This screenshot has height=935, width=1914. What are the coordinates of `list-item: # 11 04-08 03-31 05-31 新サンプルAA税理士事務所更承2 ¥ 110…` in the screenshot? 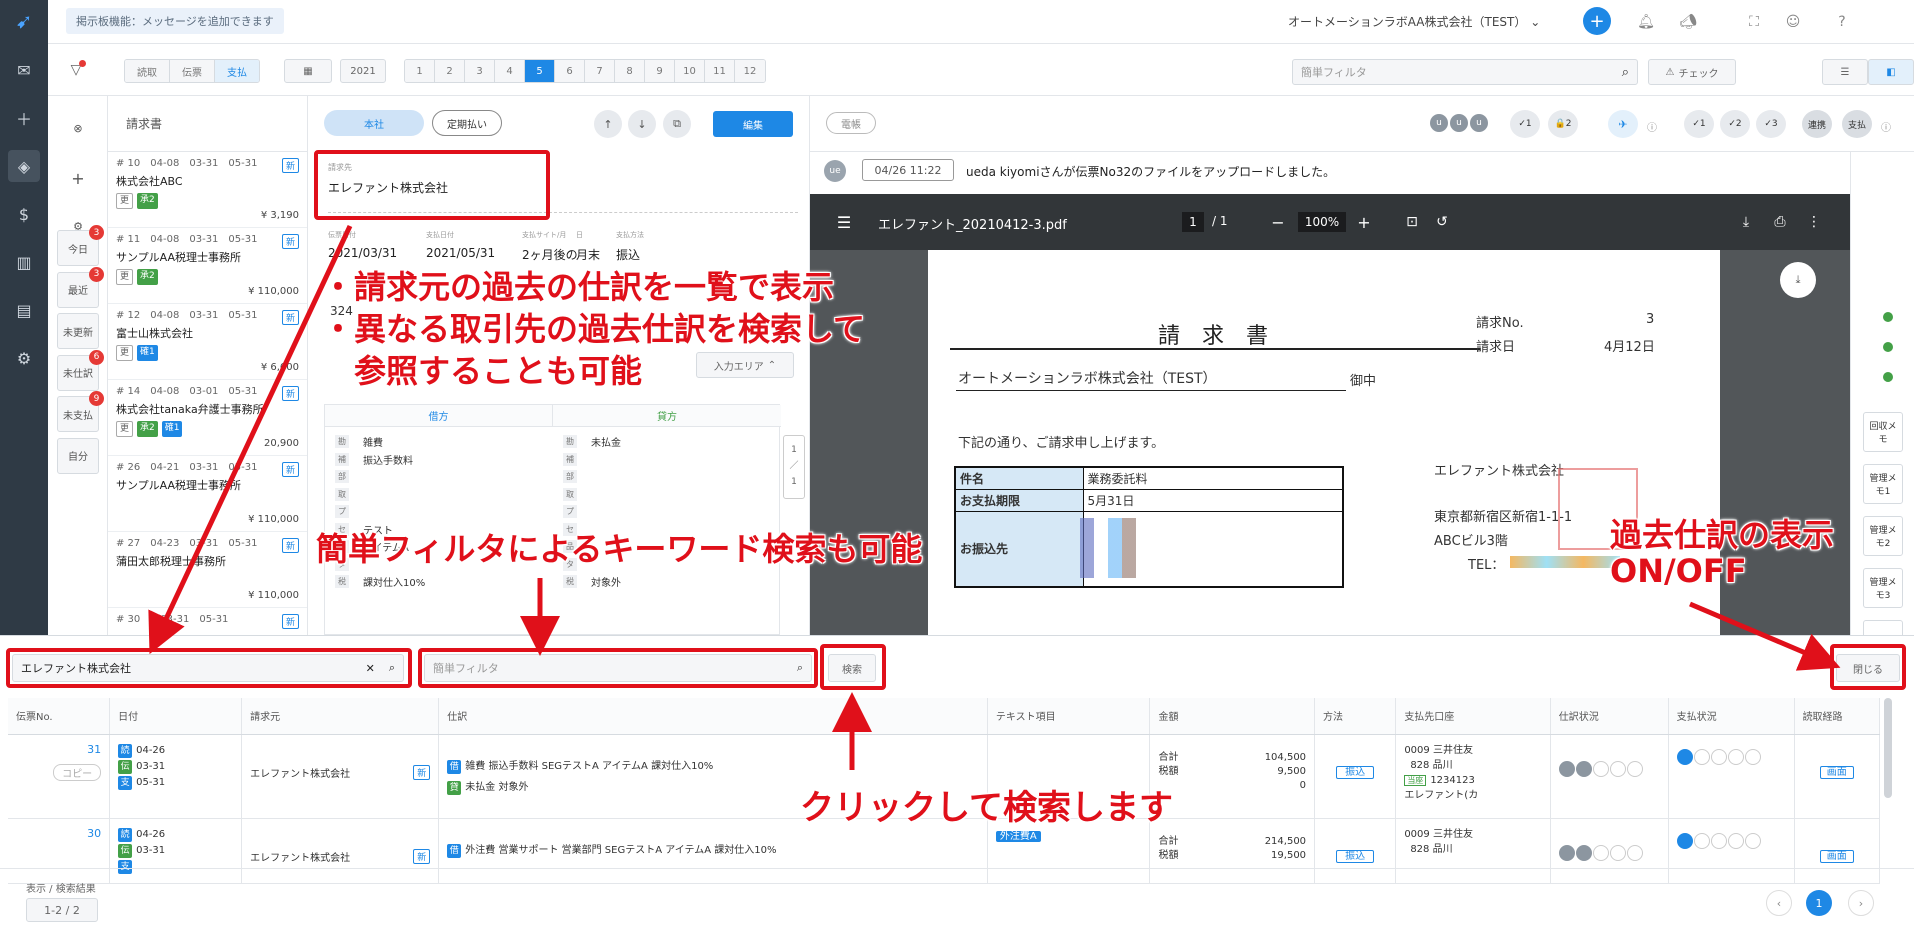 It's located at (207, 266).